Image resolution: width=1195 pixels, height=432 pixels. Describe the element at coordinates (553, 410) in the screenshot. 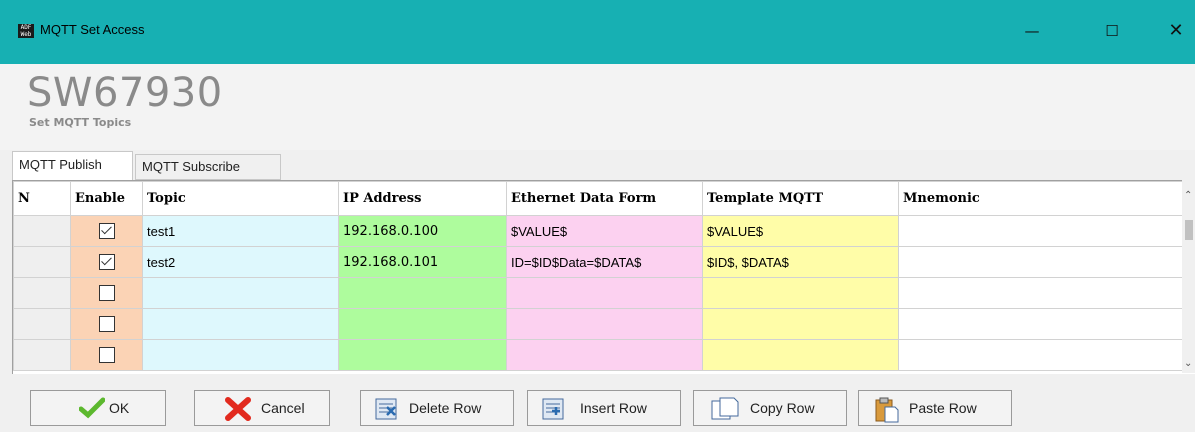

I see `insert-row-icon` at that location.